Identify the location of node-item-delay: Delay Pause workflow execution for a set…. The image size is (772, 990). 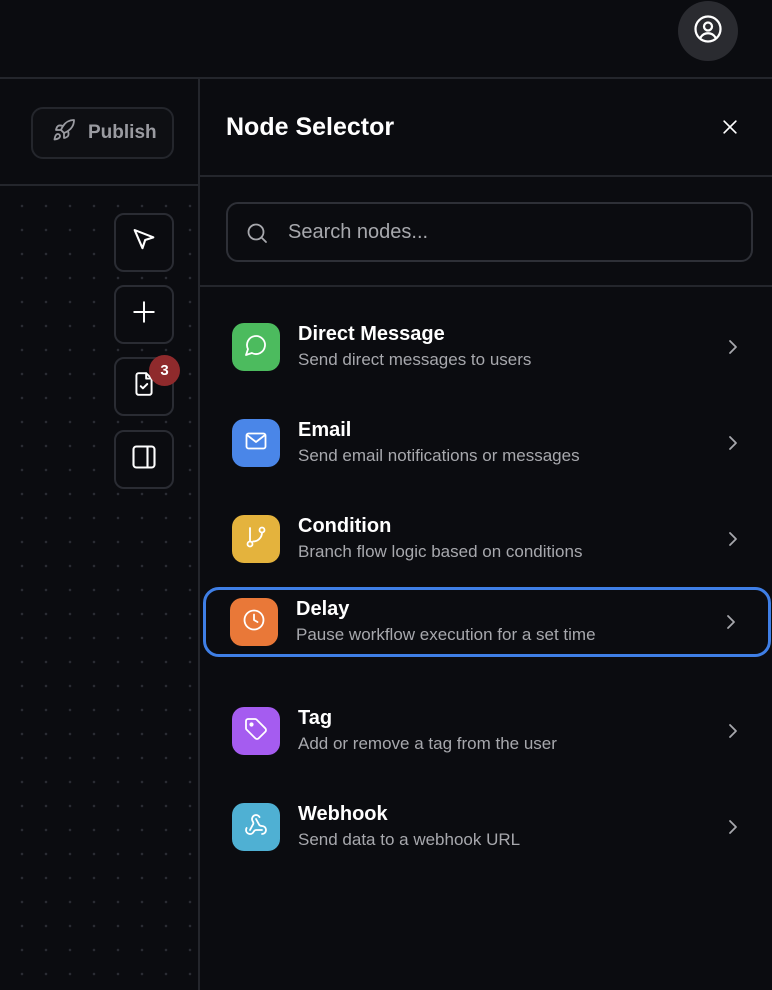
(487, 622).